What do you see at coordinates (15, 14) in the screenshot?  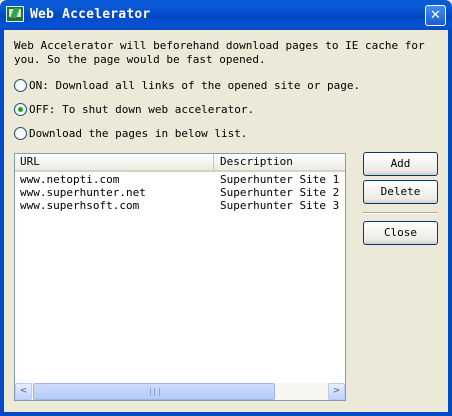 I see `web-accelerator-app-icon` at bounding box center [15, 14].